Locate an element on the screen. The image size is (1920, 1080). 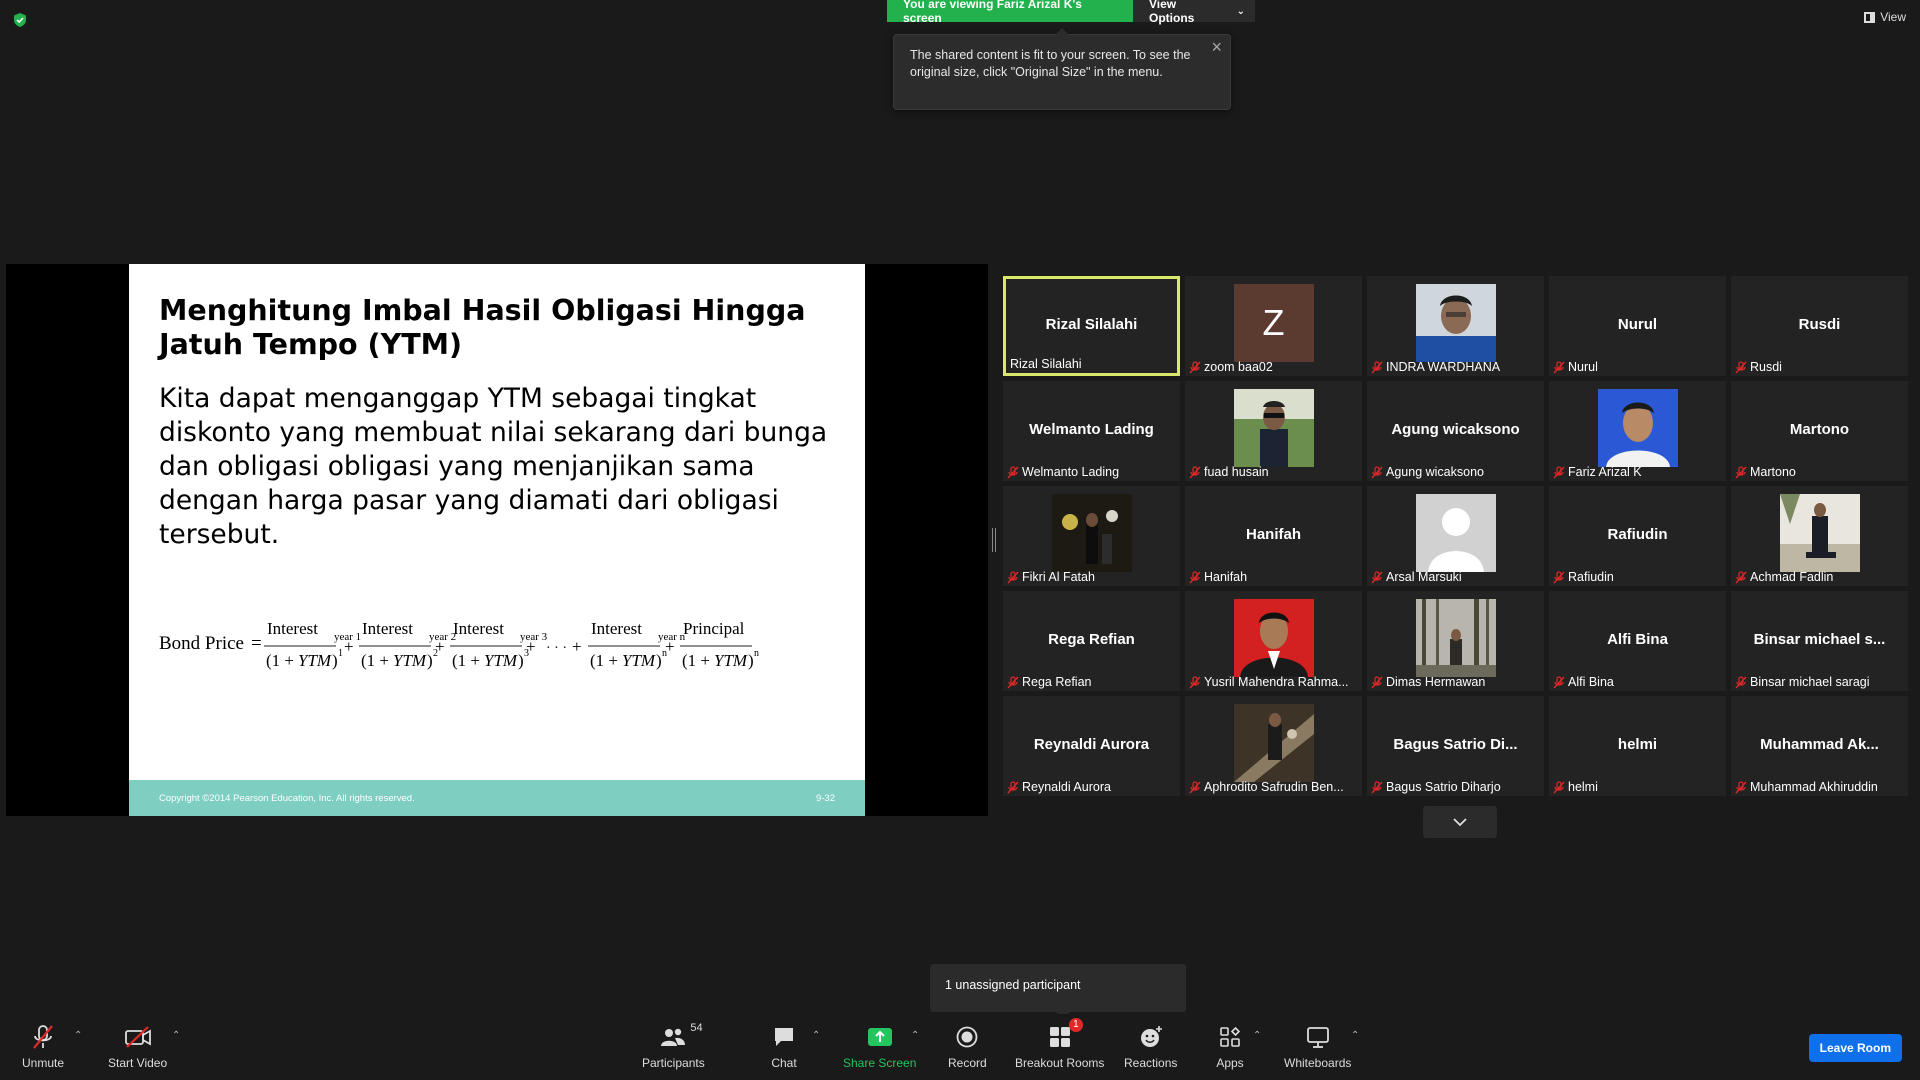
reactions-icon is located at coordinates (1151, 1037).